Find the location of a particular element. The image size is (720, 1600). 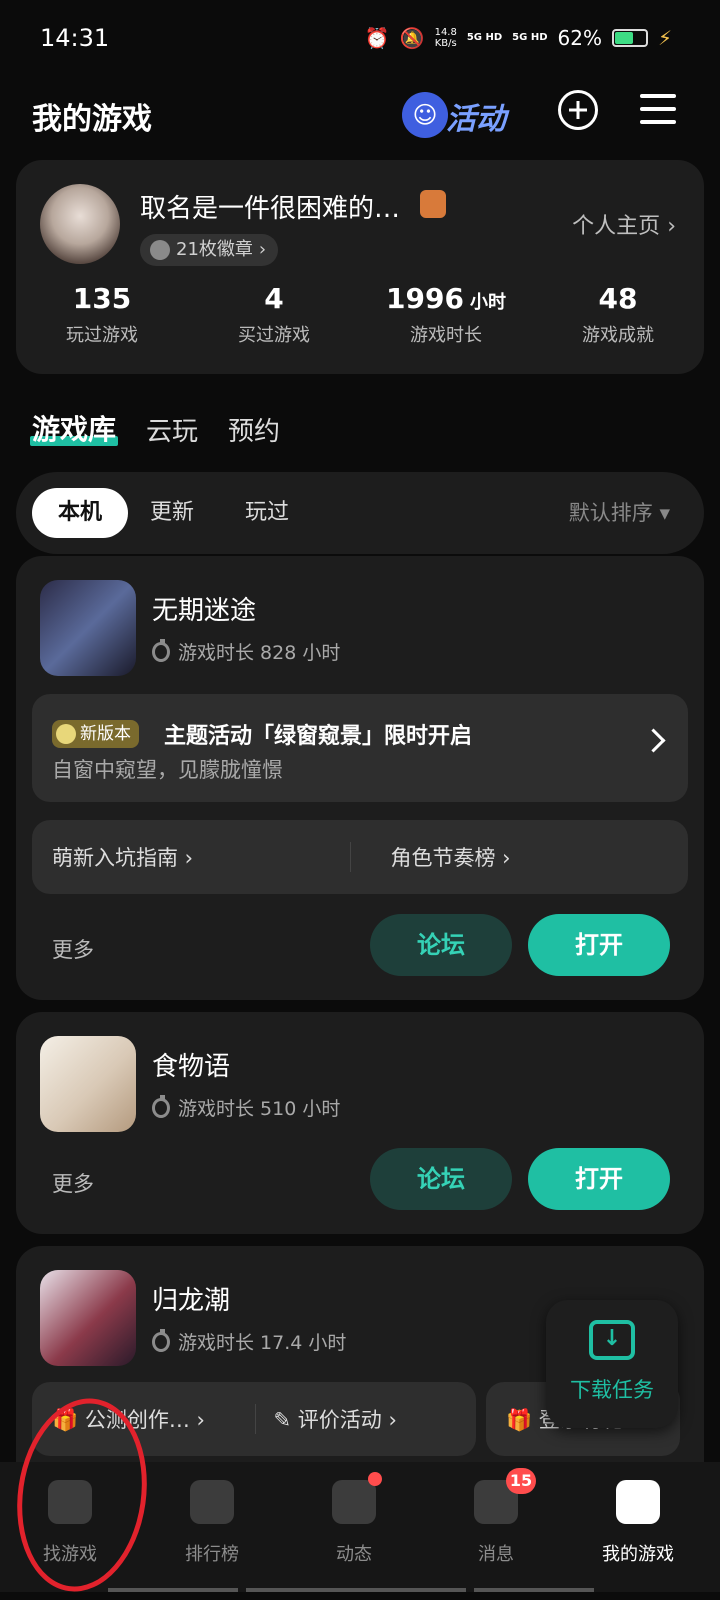

status-icons: ⏰ 🔕 14.8 KB/s 5G HD 5G HD 62% ⚡ is located at coordinates (518, 38).